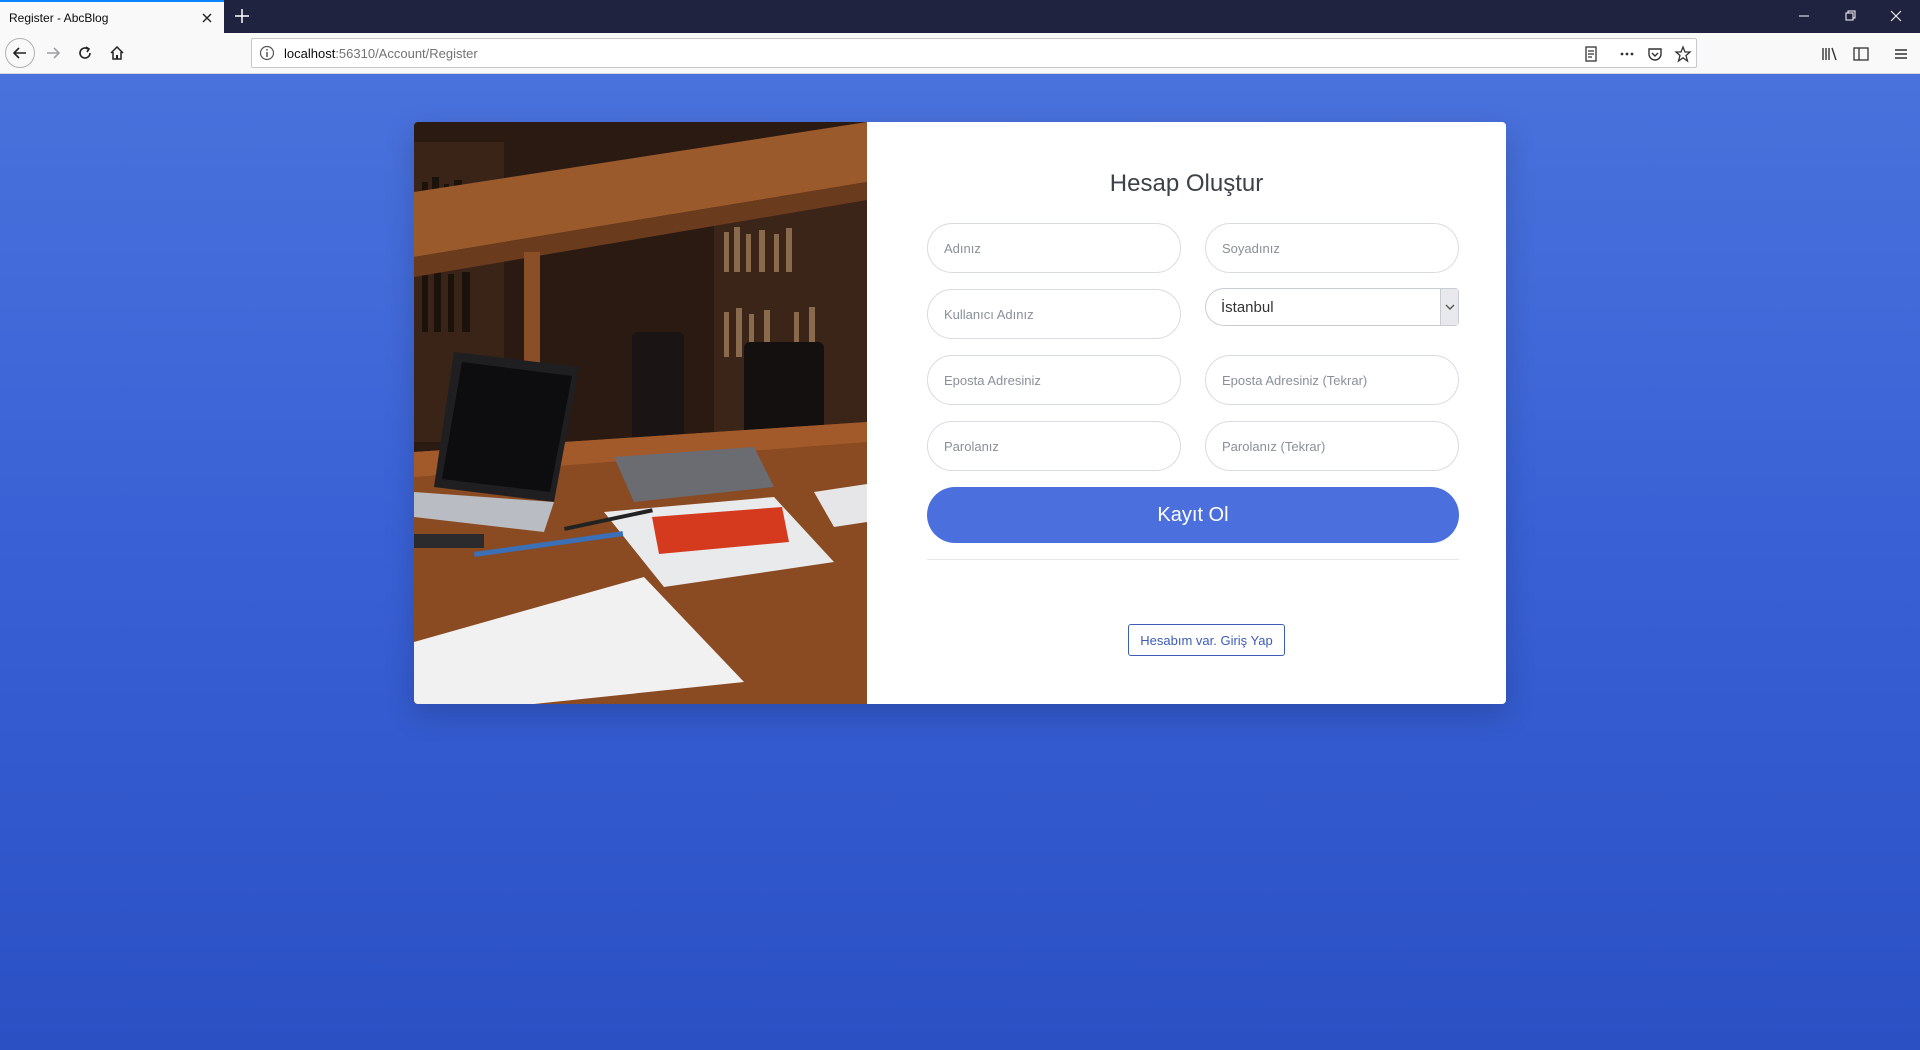 Image resolution: width=1920 pixels, height=1050 pixels. What do you see at coordinates (267, 53) in the screenshot?
I see `site-info-icon` at bounding box center [267, 53].